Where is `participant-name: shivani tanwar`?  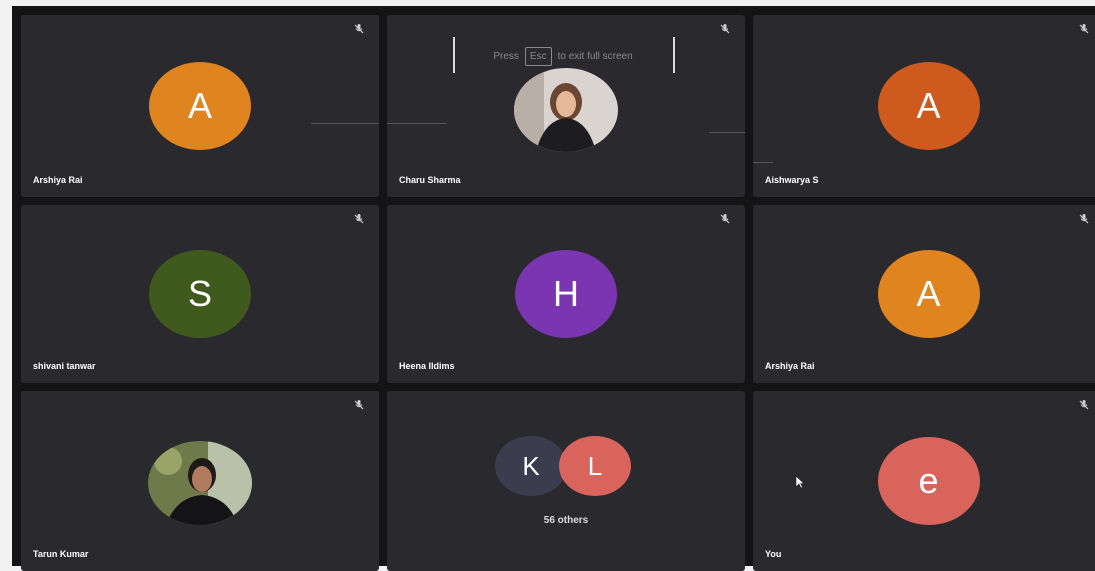
participant-name: shivani tanwar is located at coordinates (64, 366).